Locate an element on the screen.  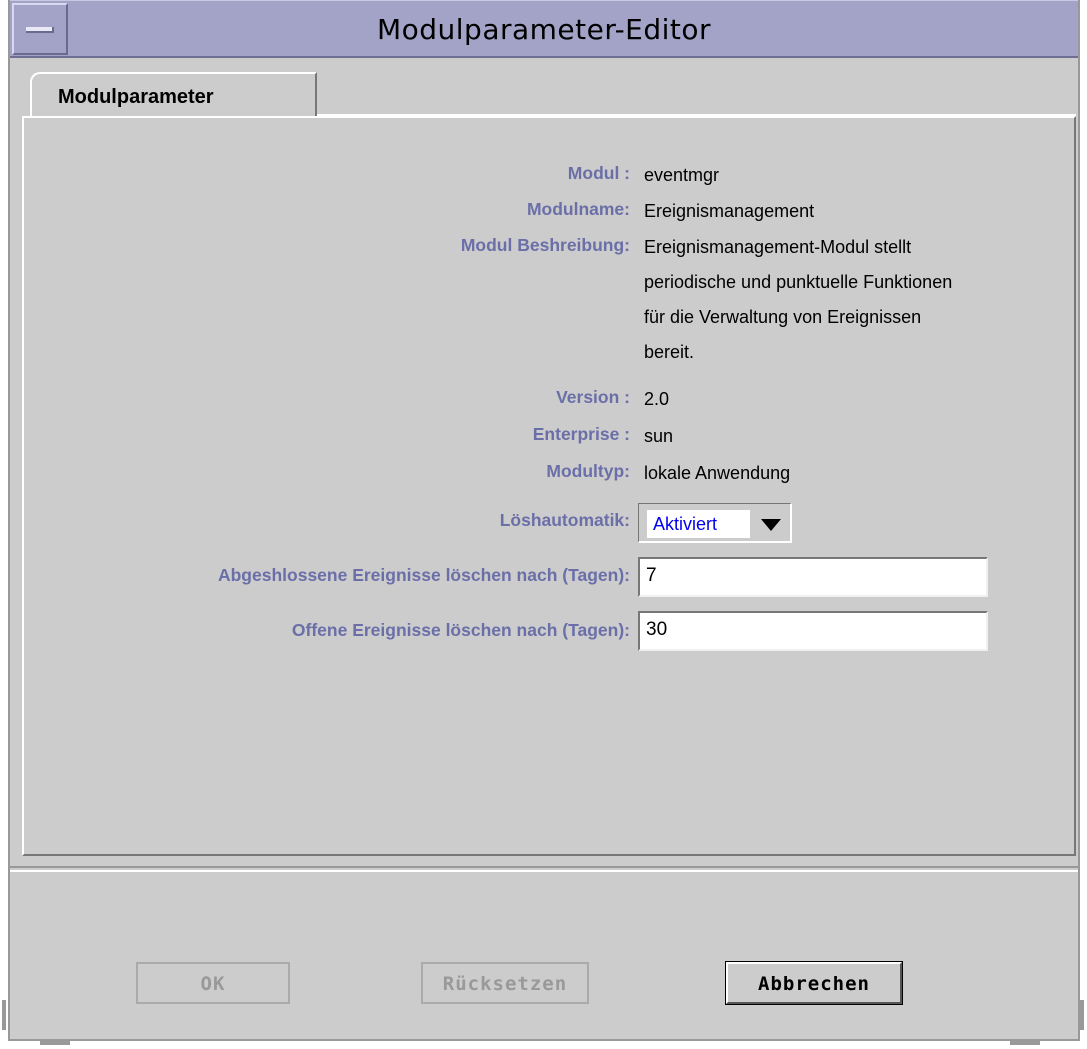
modultyp-value: lokale Anwendung is located at coordinates (717, 473).